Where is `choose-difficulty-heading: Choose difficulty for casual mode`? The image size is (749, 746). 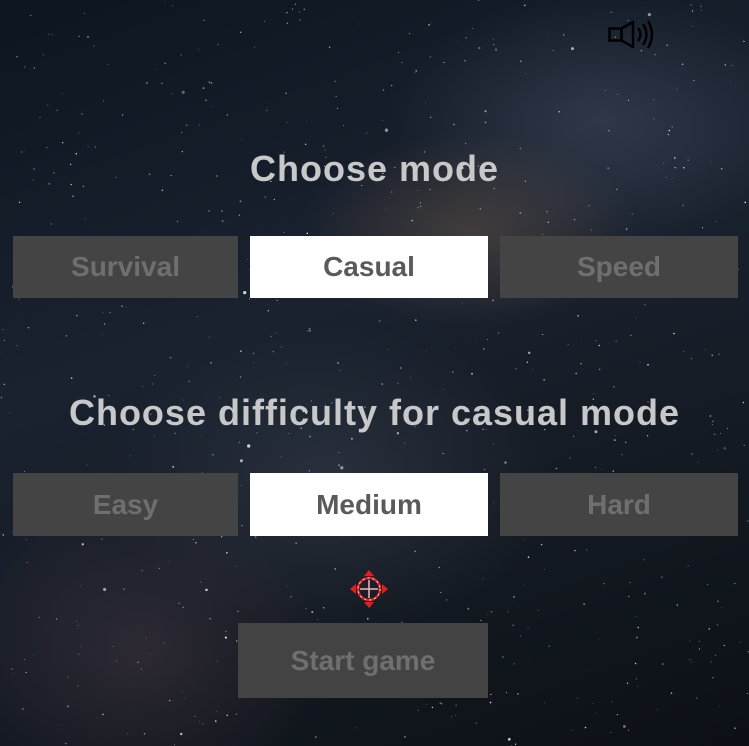
choose-difficulty-heading: Choose difficulty for casual mode is located at coordinates (374, 412).